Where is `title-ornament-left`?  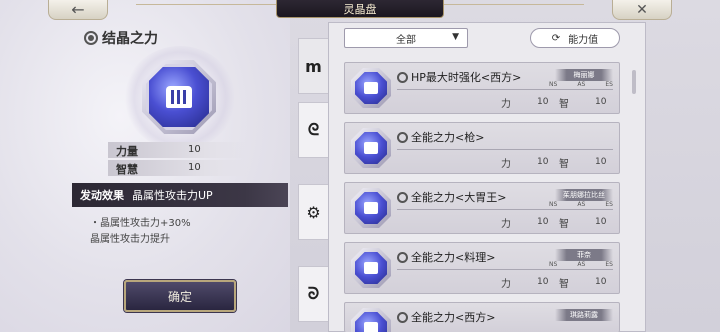
title-ornament-left is located at coordinates (206, 7).